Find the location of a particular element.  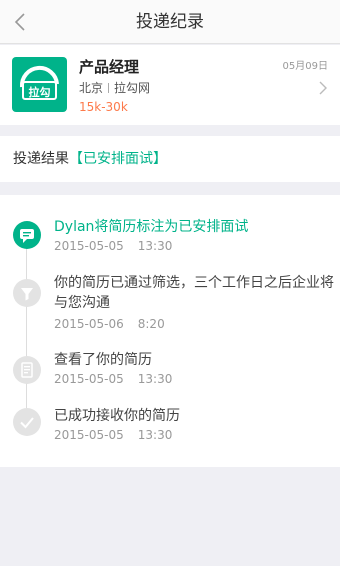

meta-divider is located at coordinates (109, 88).